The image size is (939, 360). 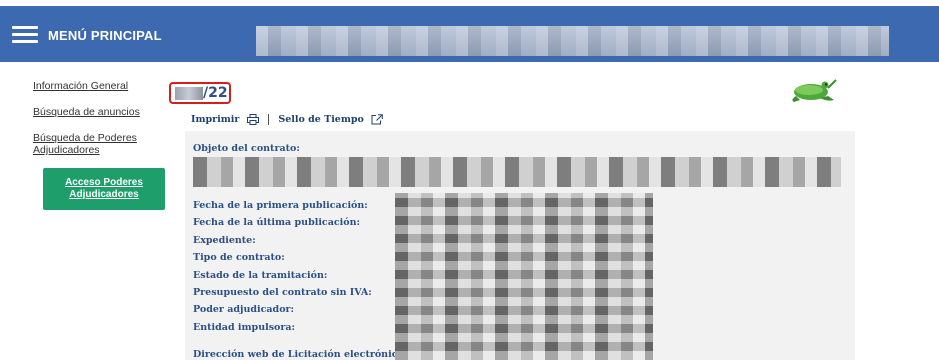 I want to click on record-toolbar: Imprimir Sello de Tiempo, so click(x=287, y=119).